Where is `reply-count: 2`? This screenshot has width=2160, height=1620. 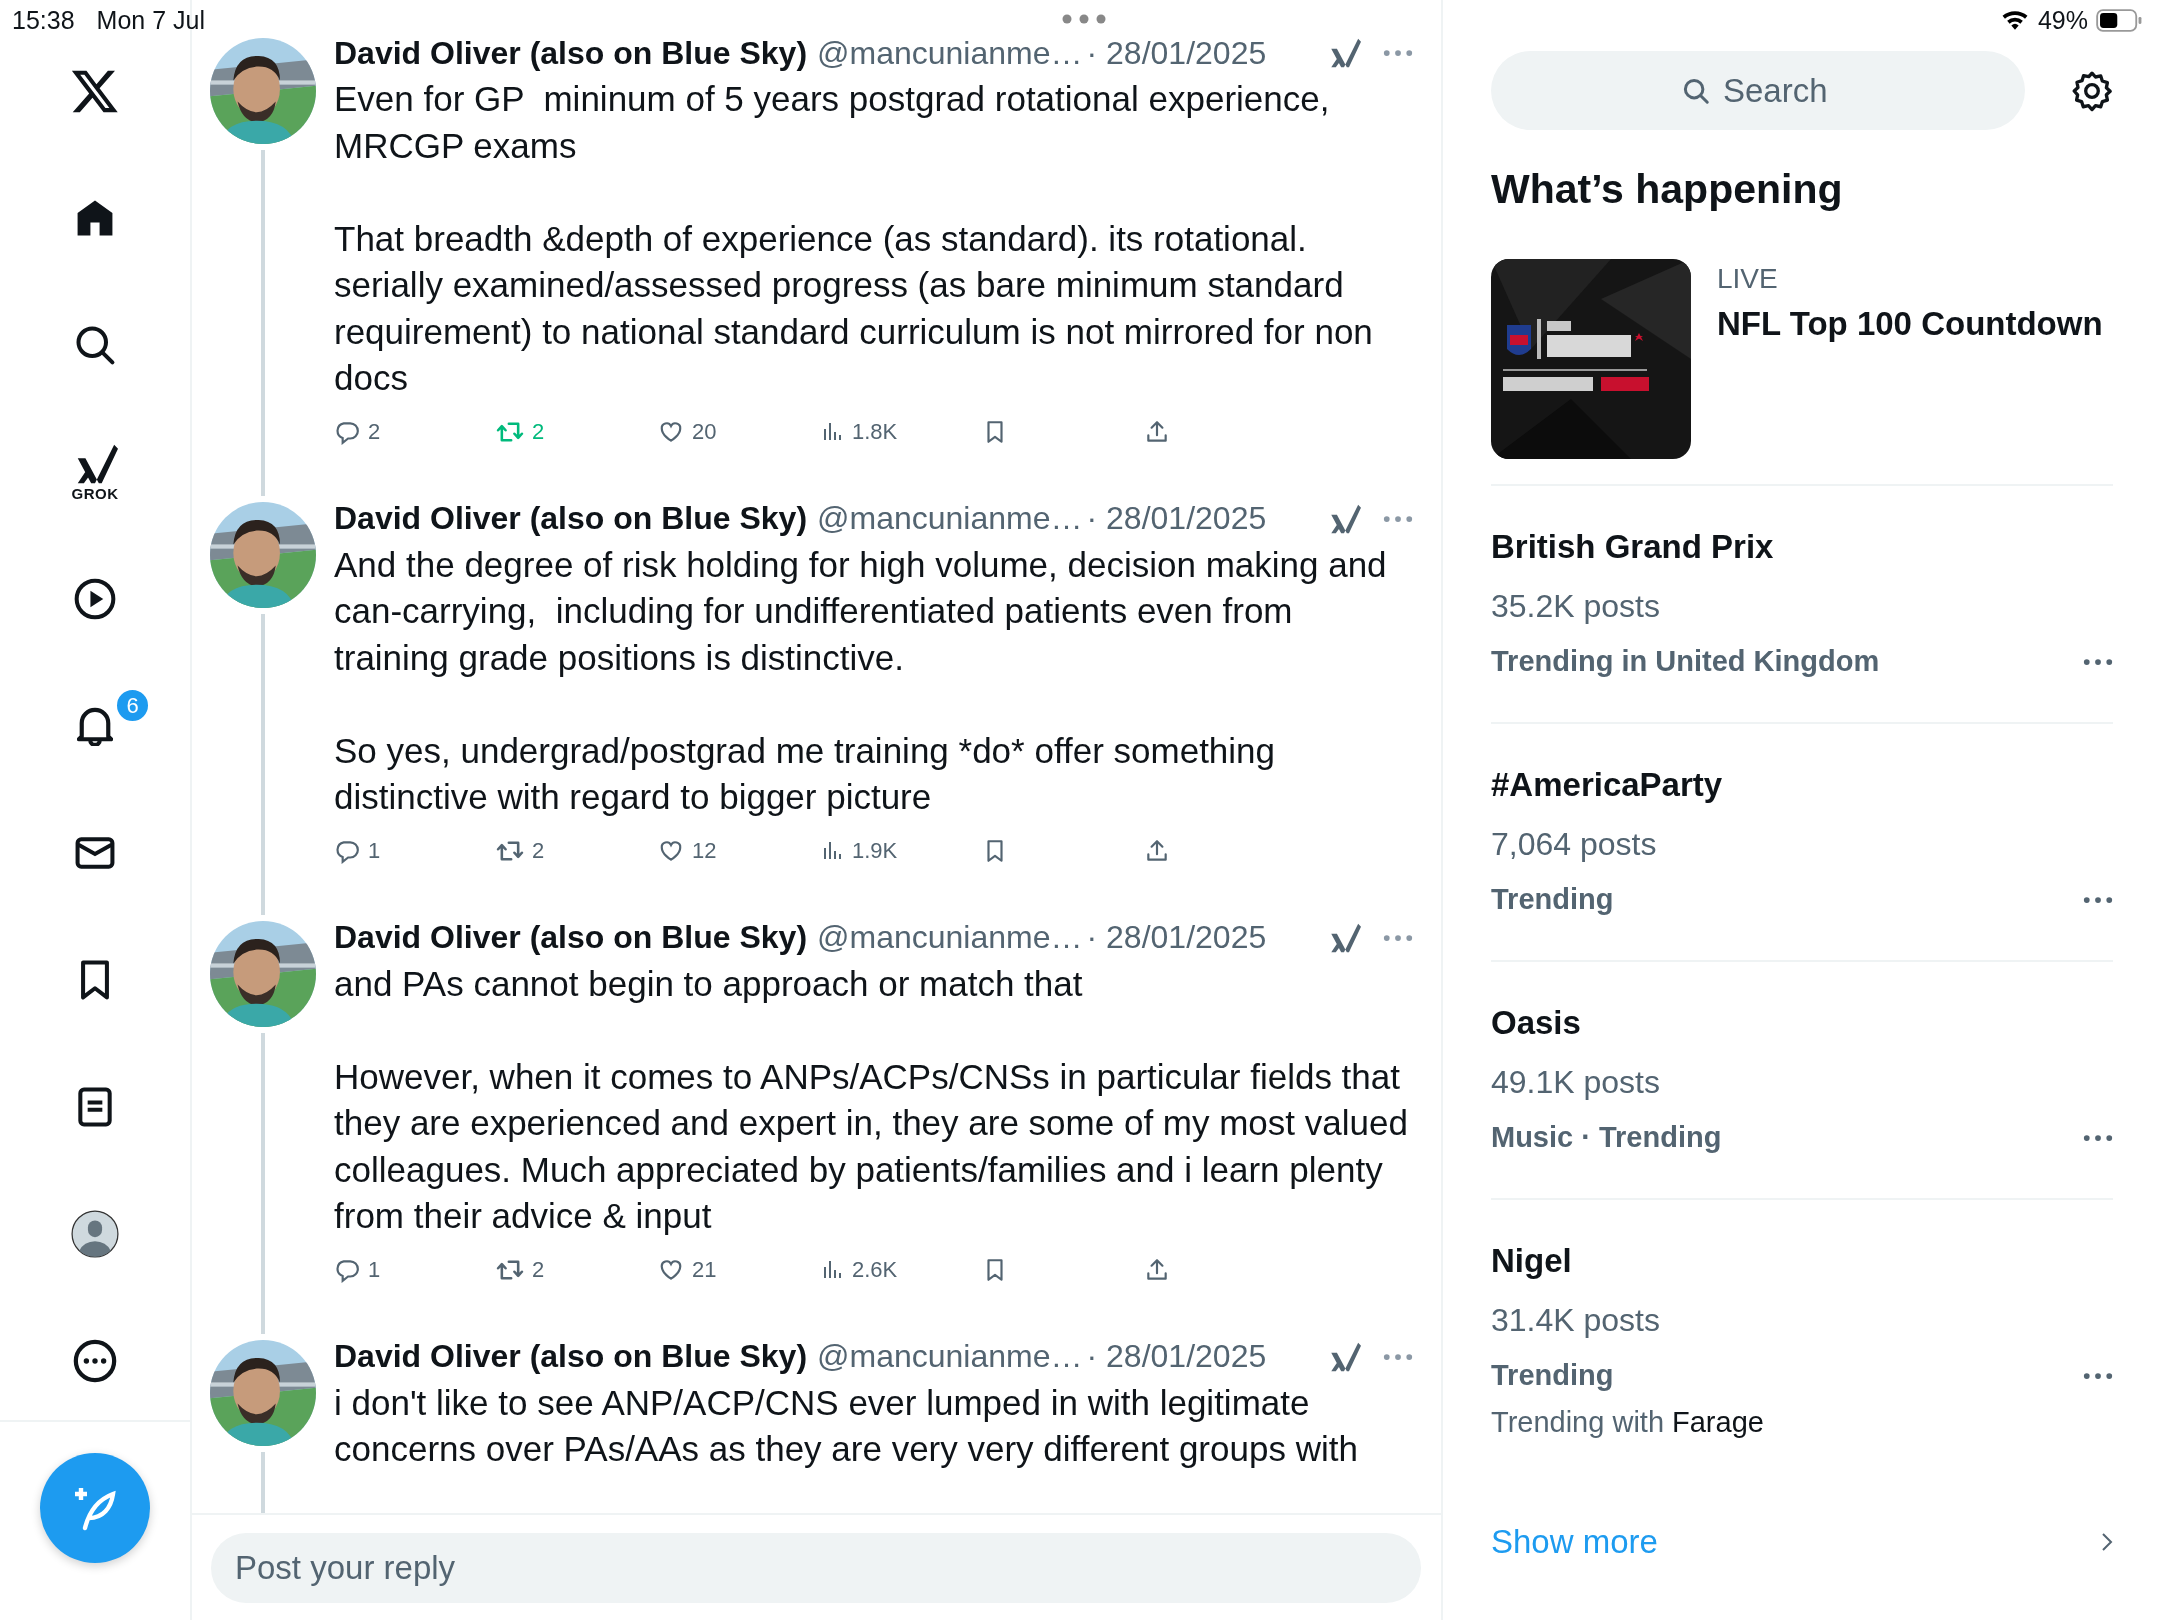
reply-count: 2 is located at coordinates (374, 431).